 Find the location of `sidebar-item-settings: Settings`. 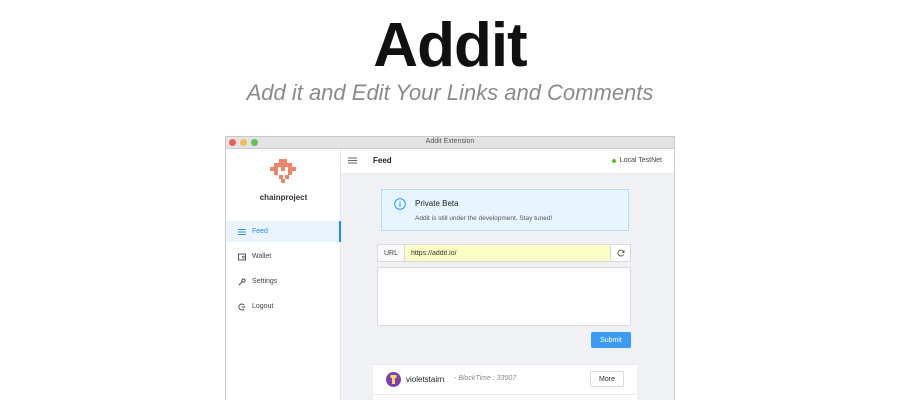

sidebar-item-settings: Settings is located at coordinates (283, 281).